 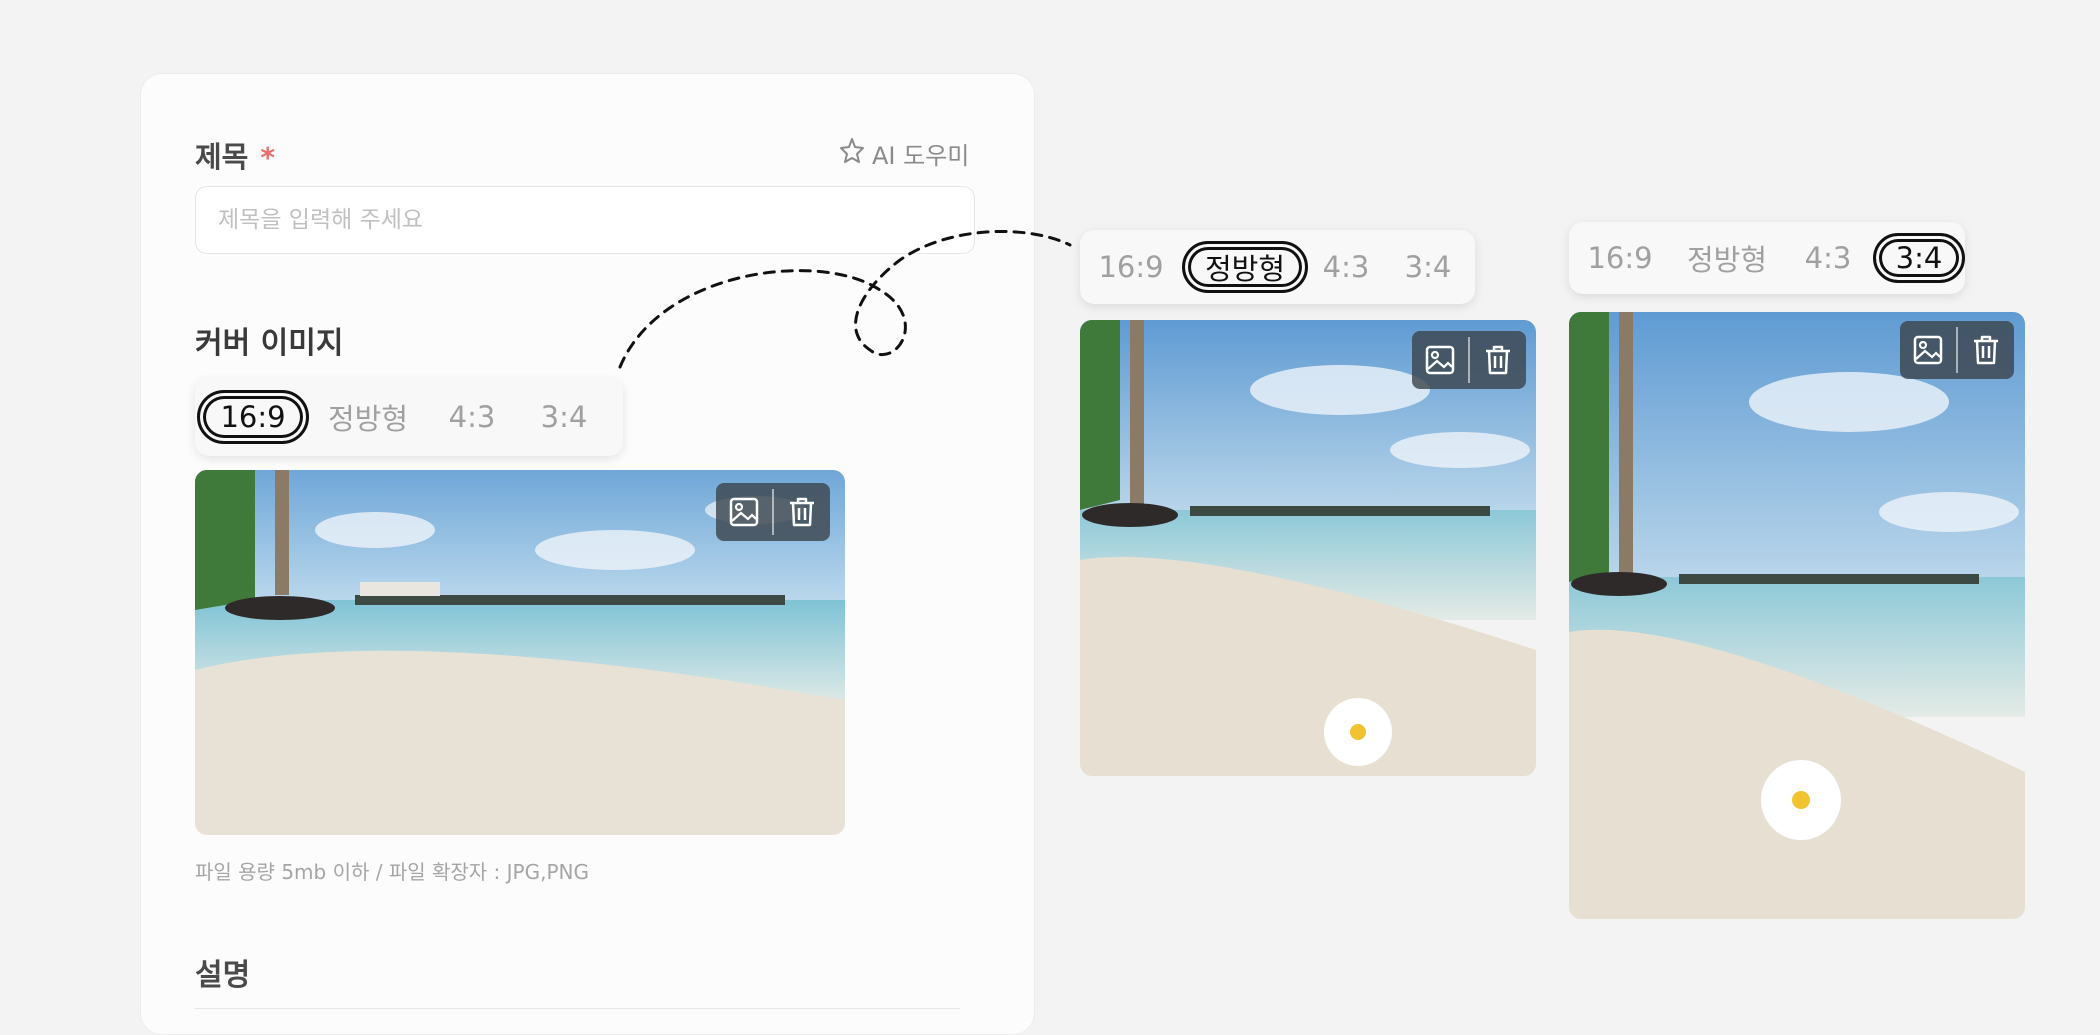 I want to click on title-label-text: 제목, so click(x=222, y=157).